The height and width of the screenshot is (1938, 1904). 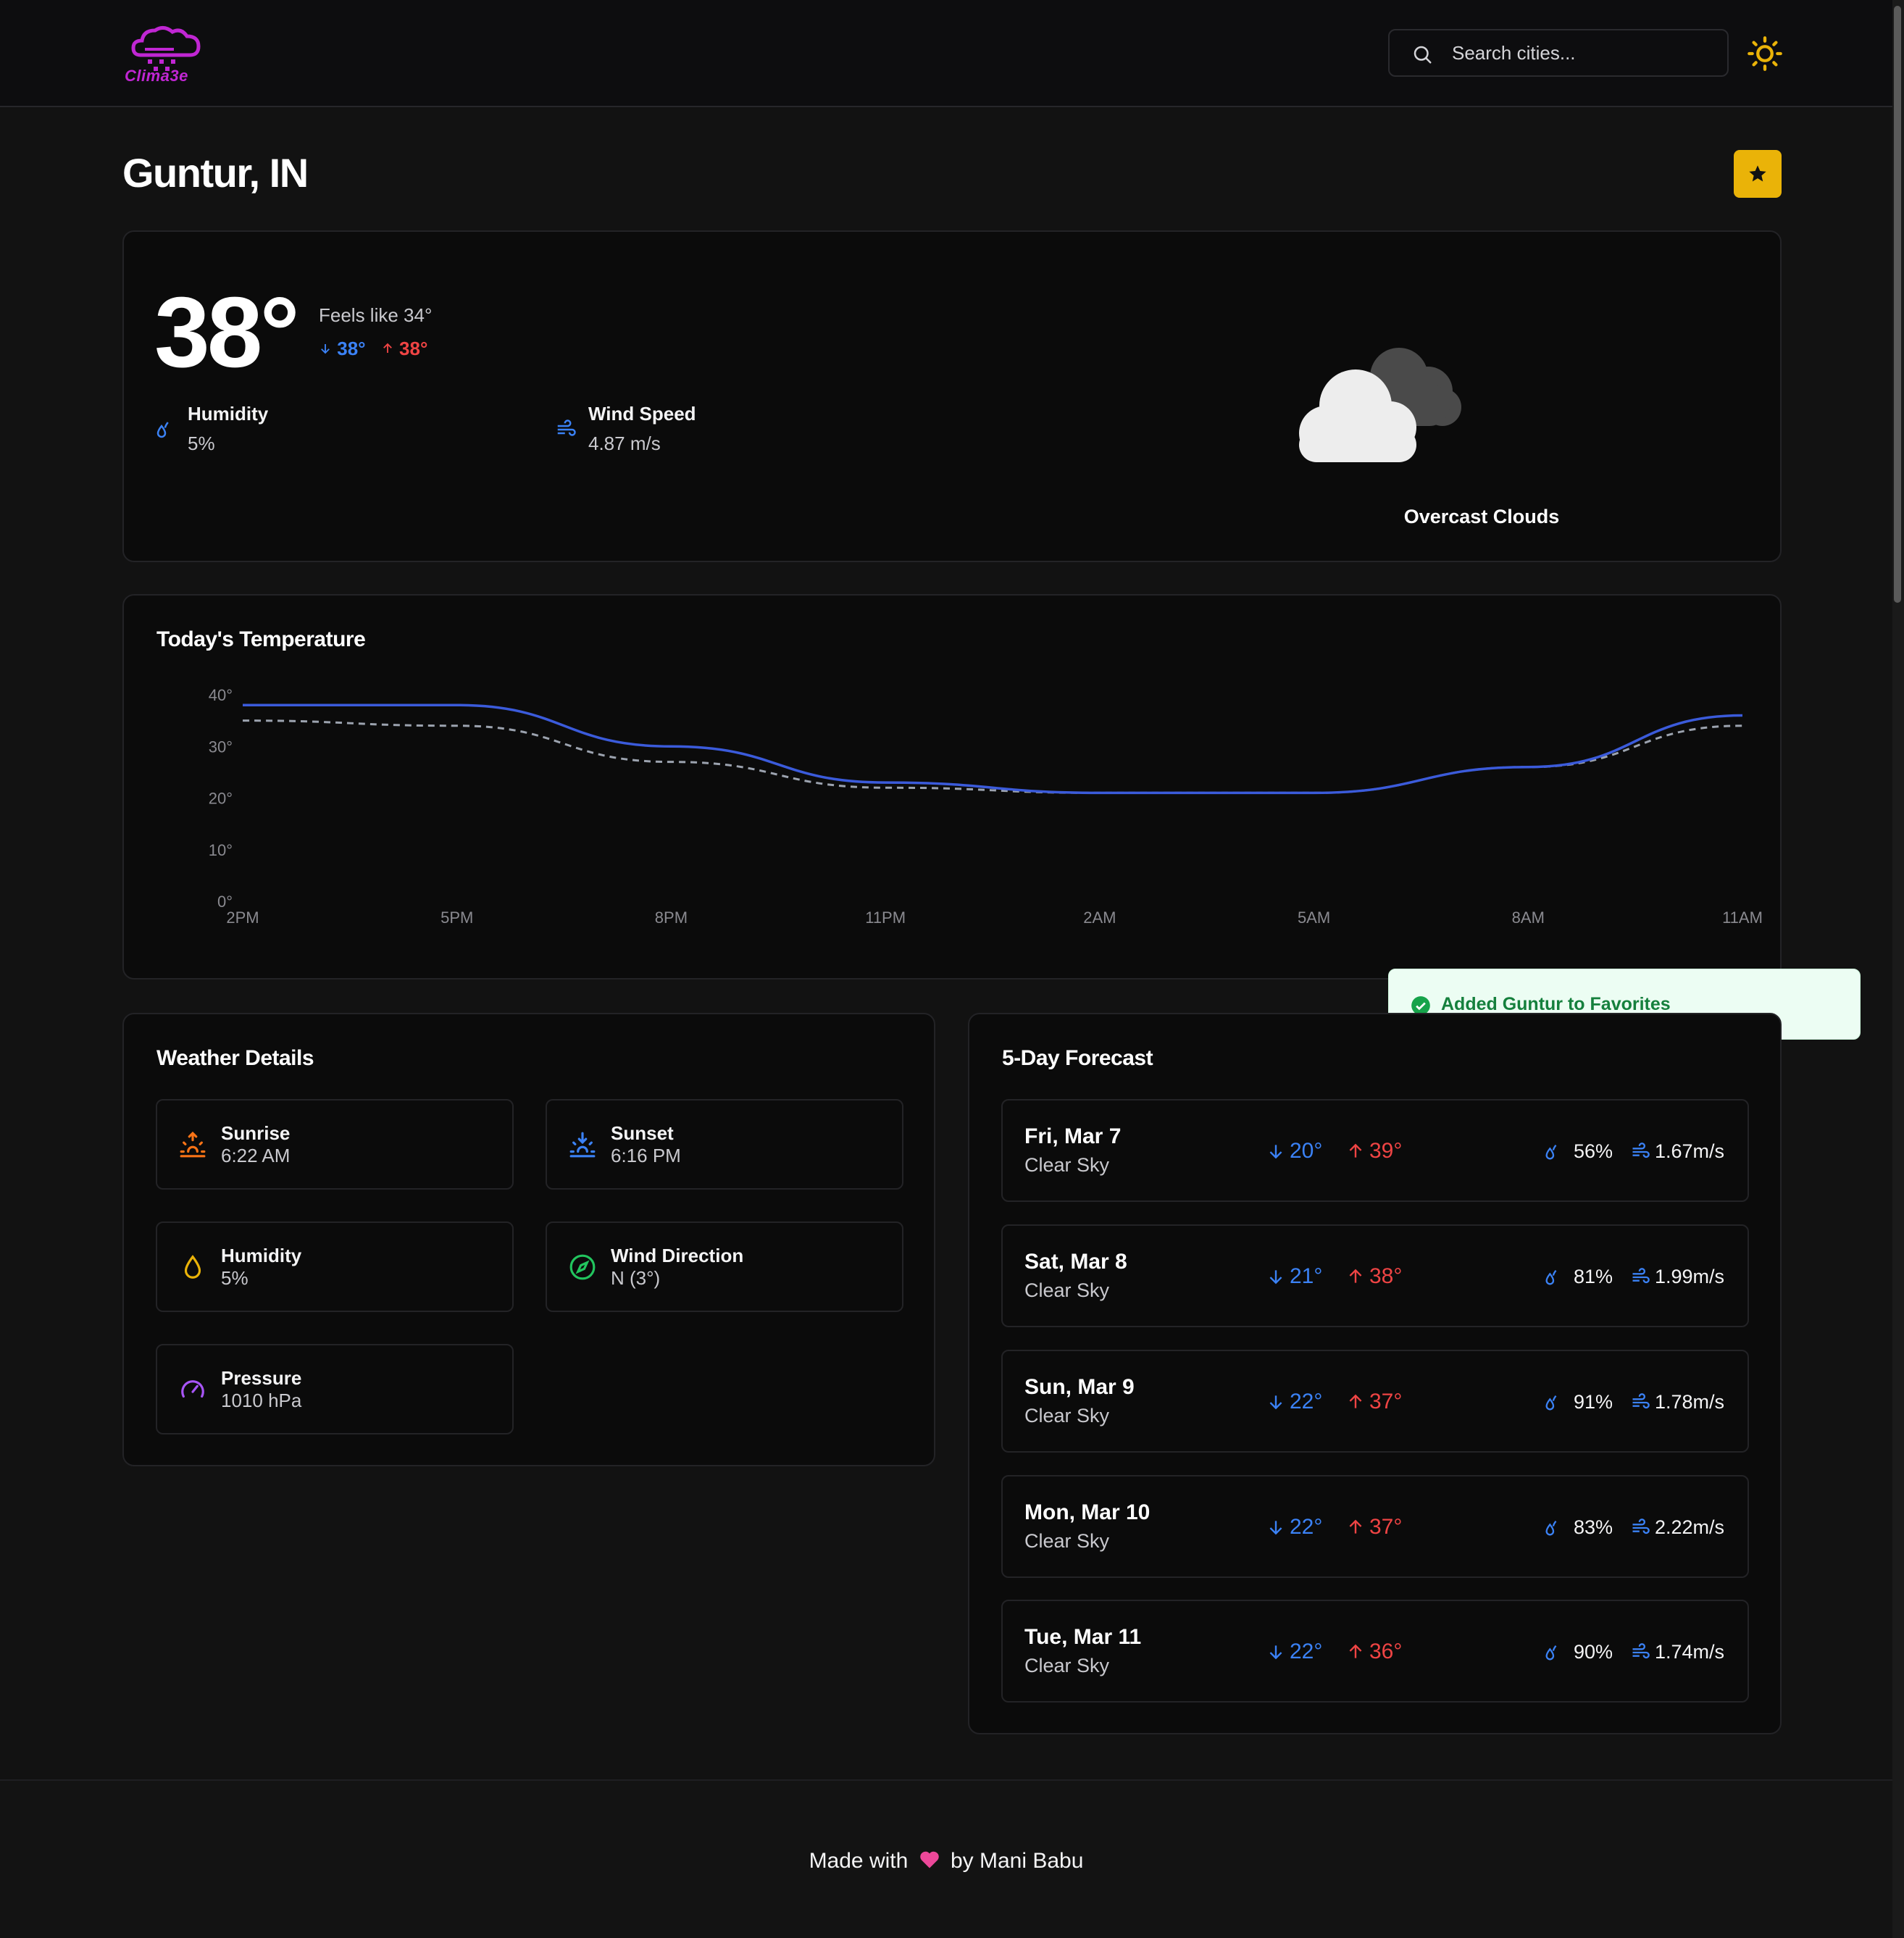 What do you see at coordinates (1765, 54) in the screenshot?
I see `sun-icon` at bounding box center [1765, 54].